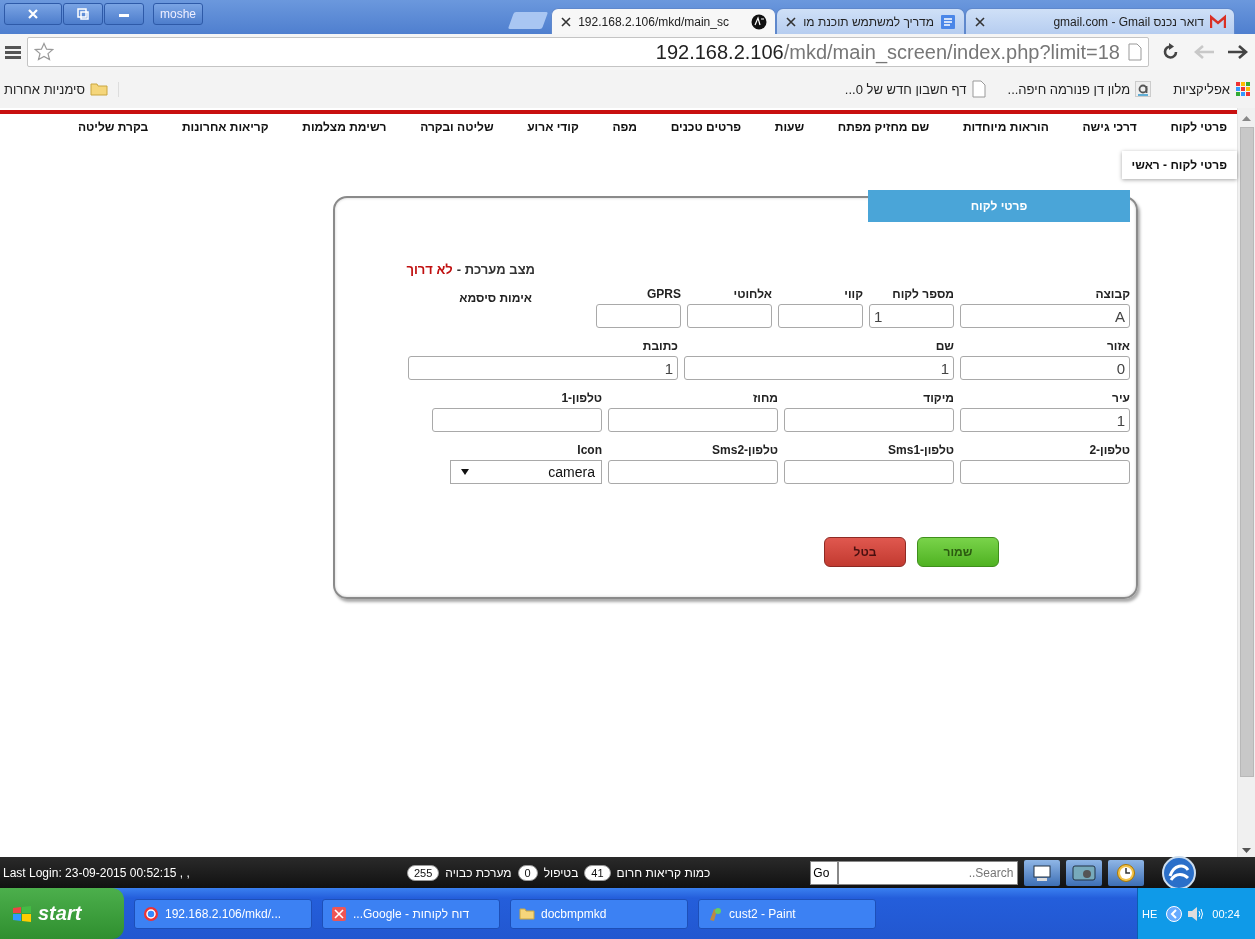 This screenshot has height=939, width=1255. Describe the element at coordinates (1212, 89) in the screenshot. I see `bookmark-link: אפליקציות` at that location.